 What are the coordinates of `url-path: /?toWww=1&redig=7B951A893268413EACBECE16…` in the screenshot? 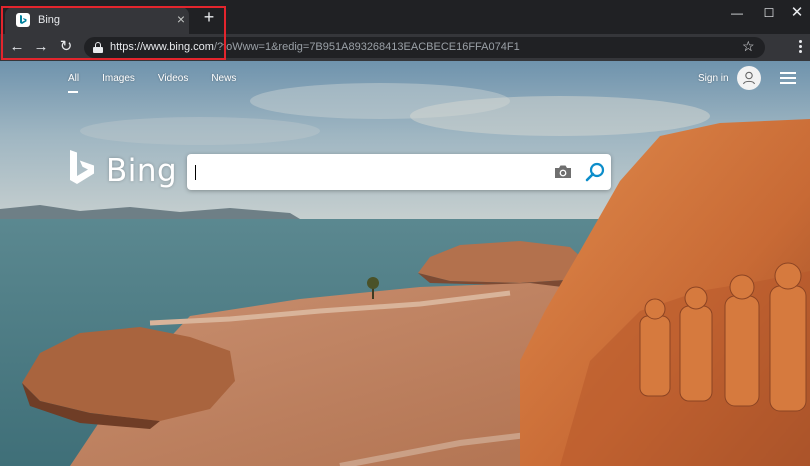 It's located at (366, 47).